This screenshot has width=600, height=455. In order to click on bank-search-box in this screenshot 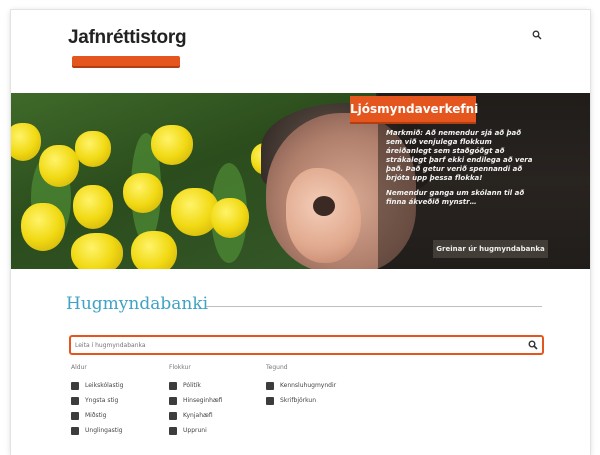, I will do `click(306, 345)`.